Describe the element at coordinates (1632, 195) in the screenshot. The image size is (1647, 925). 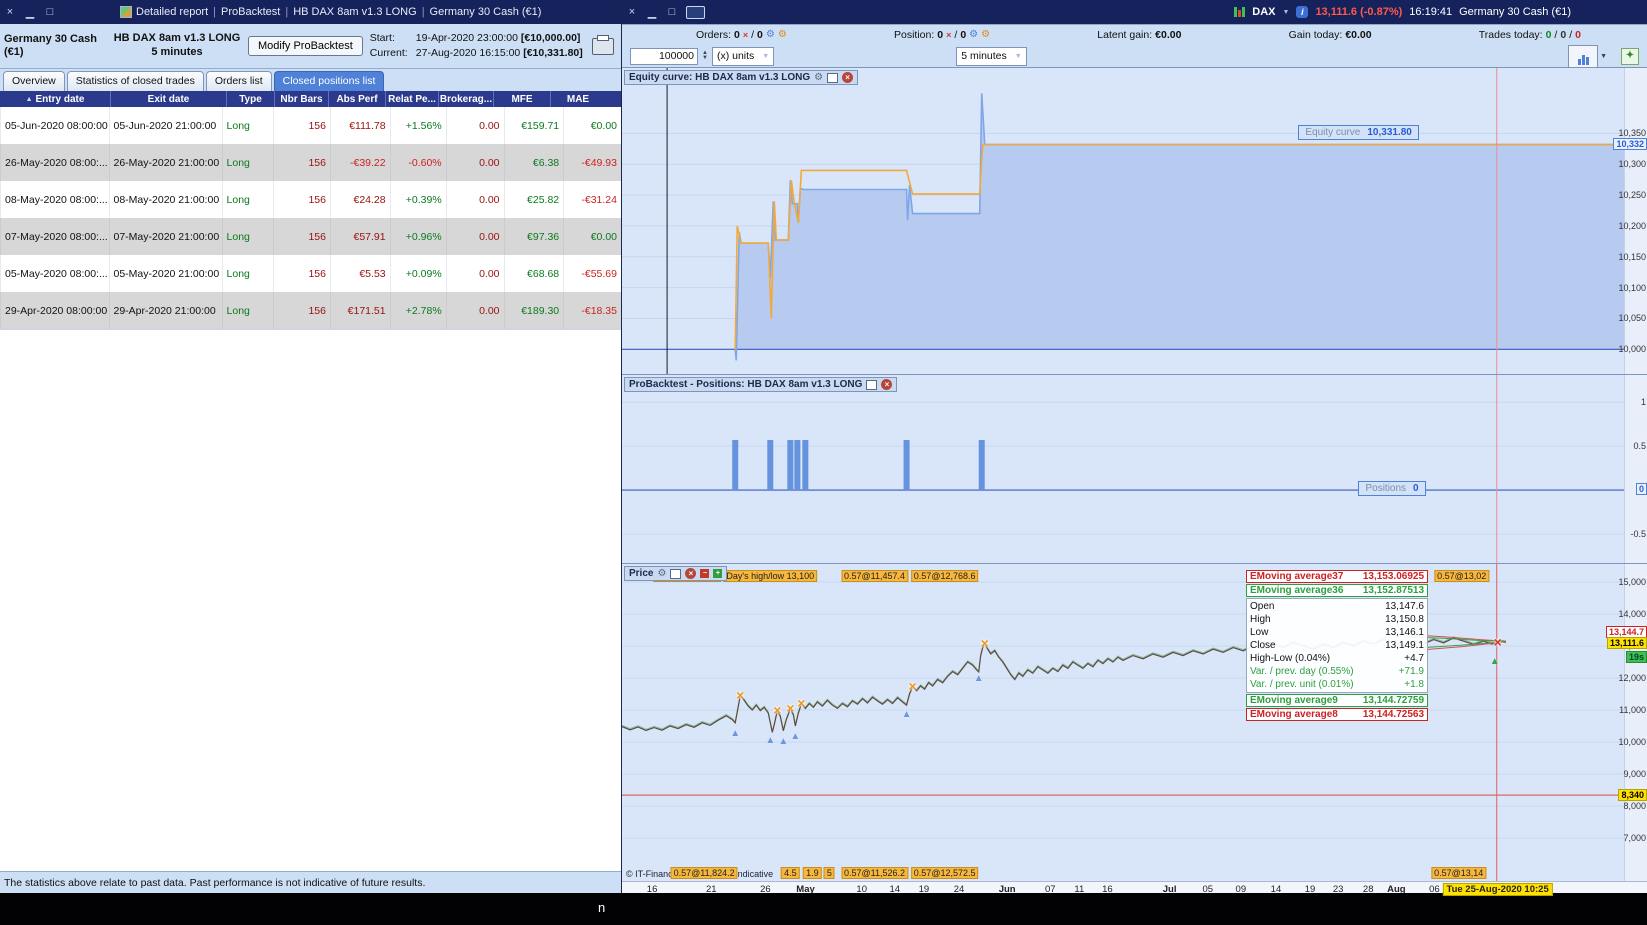
I see `axis-tick-label: 10,250` at that location.